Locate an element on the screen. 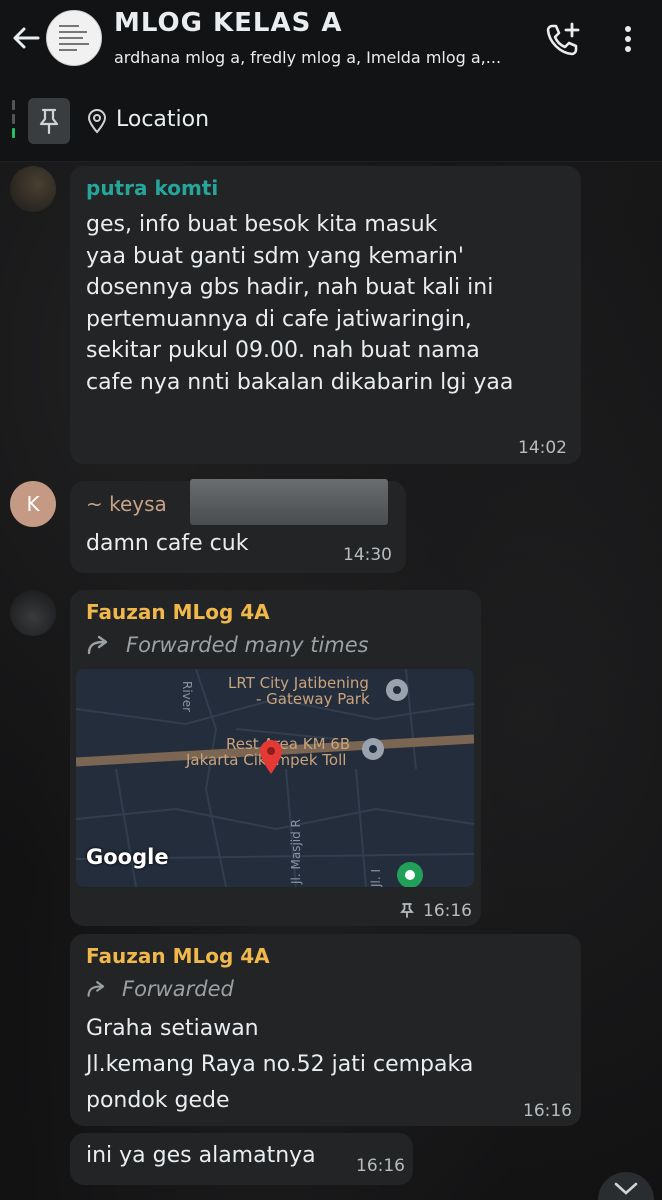  map-label: Jl. Masjid R is located at coordinates (296, 851).